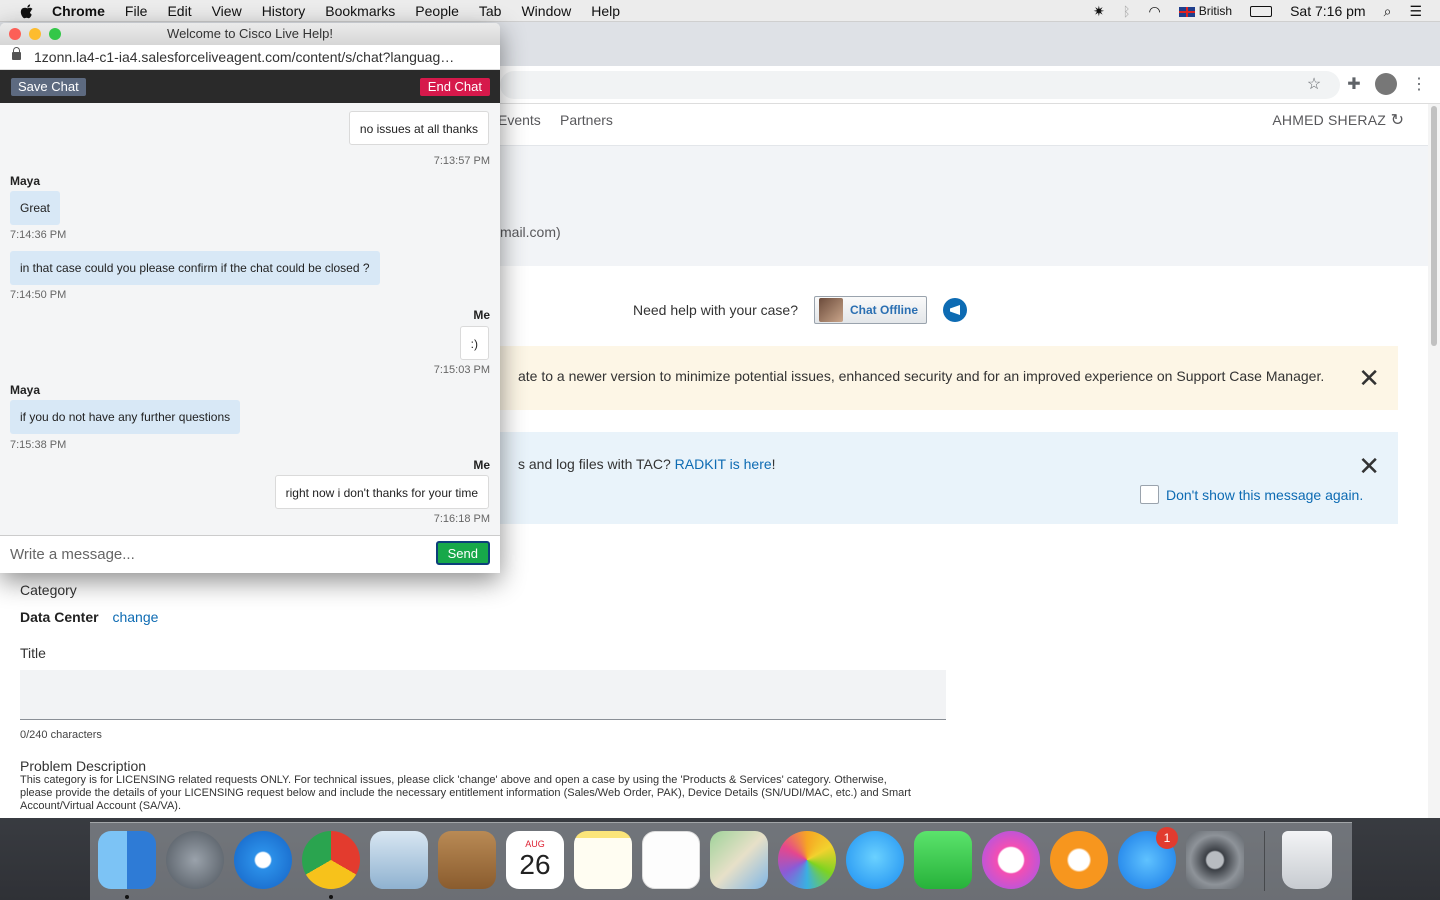 This screenshot has width=1440, height=900. What do you see at coordinates (1434, 461) in the screenshot?
I see `page-scrollbar` at bounding box center [1434, 461].